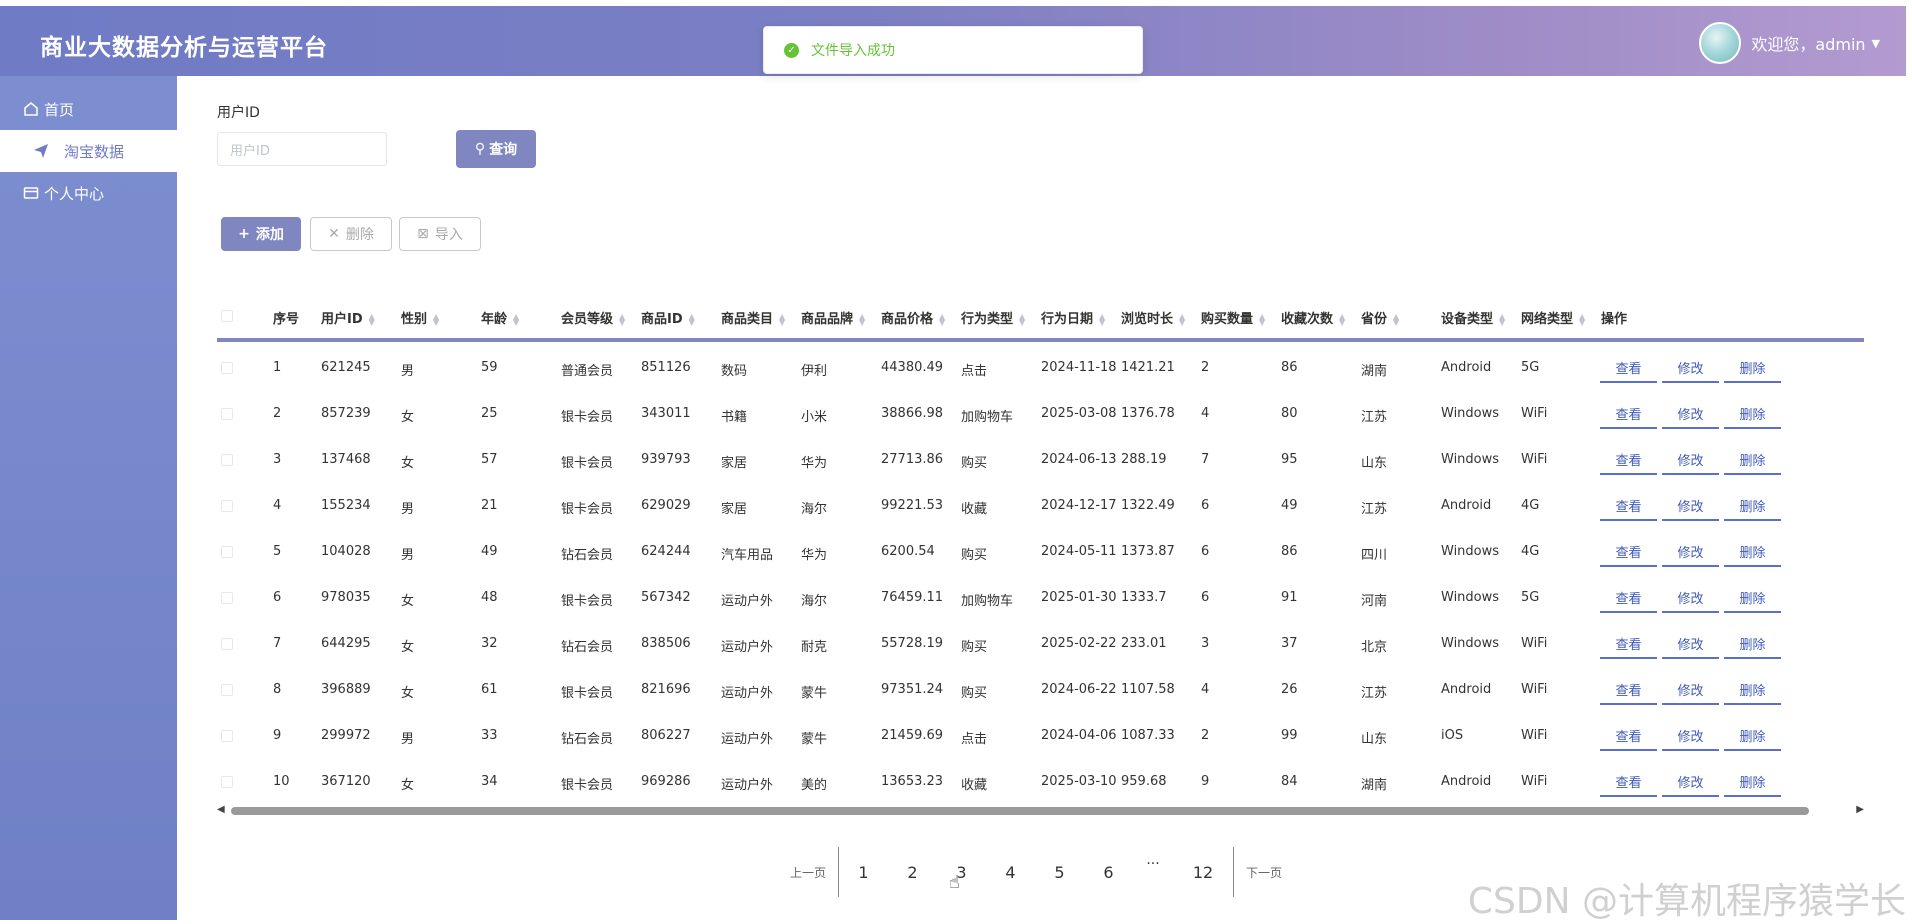 This screenshot has width=1912, height=924. Describe the element at coordinates (1860, 809) in the screenshot. I see `scroll-right-icon: ▶` at that location.